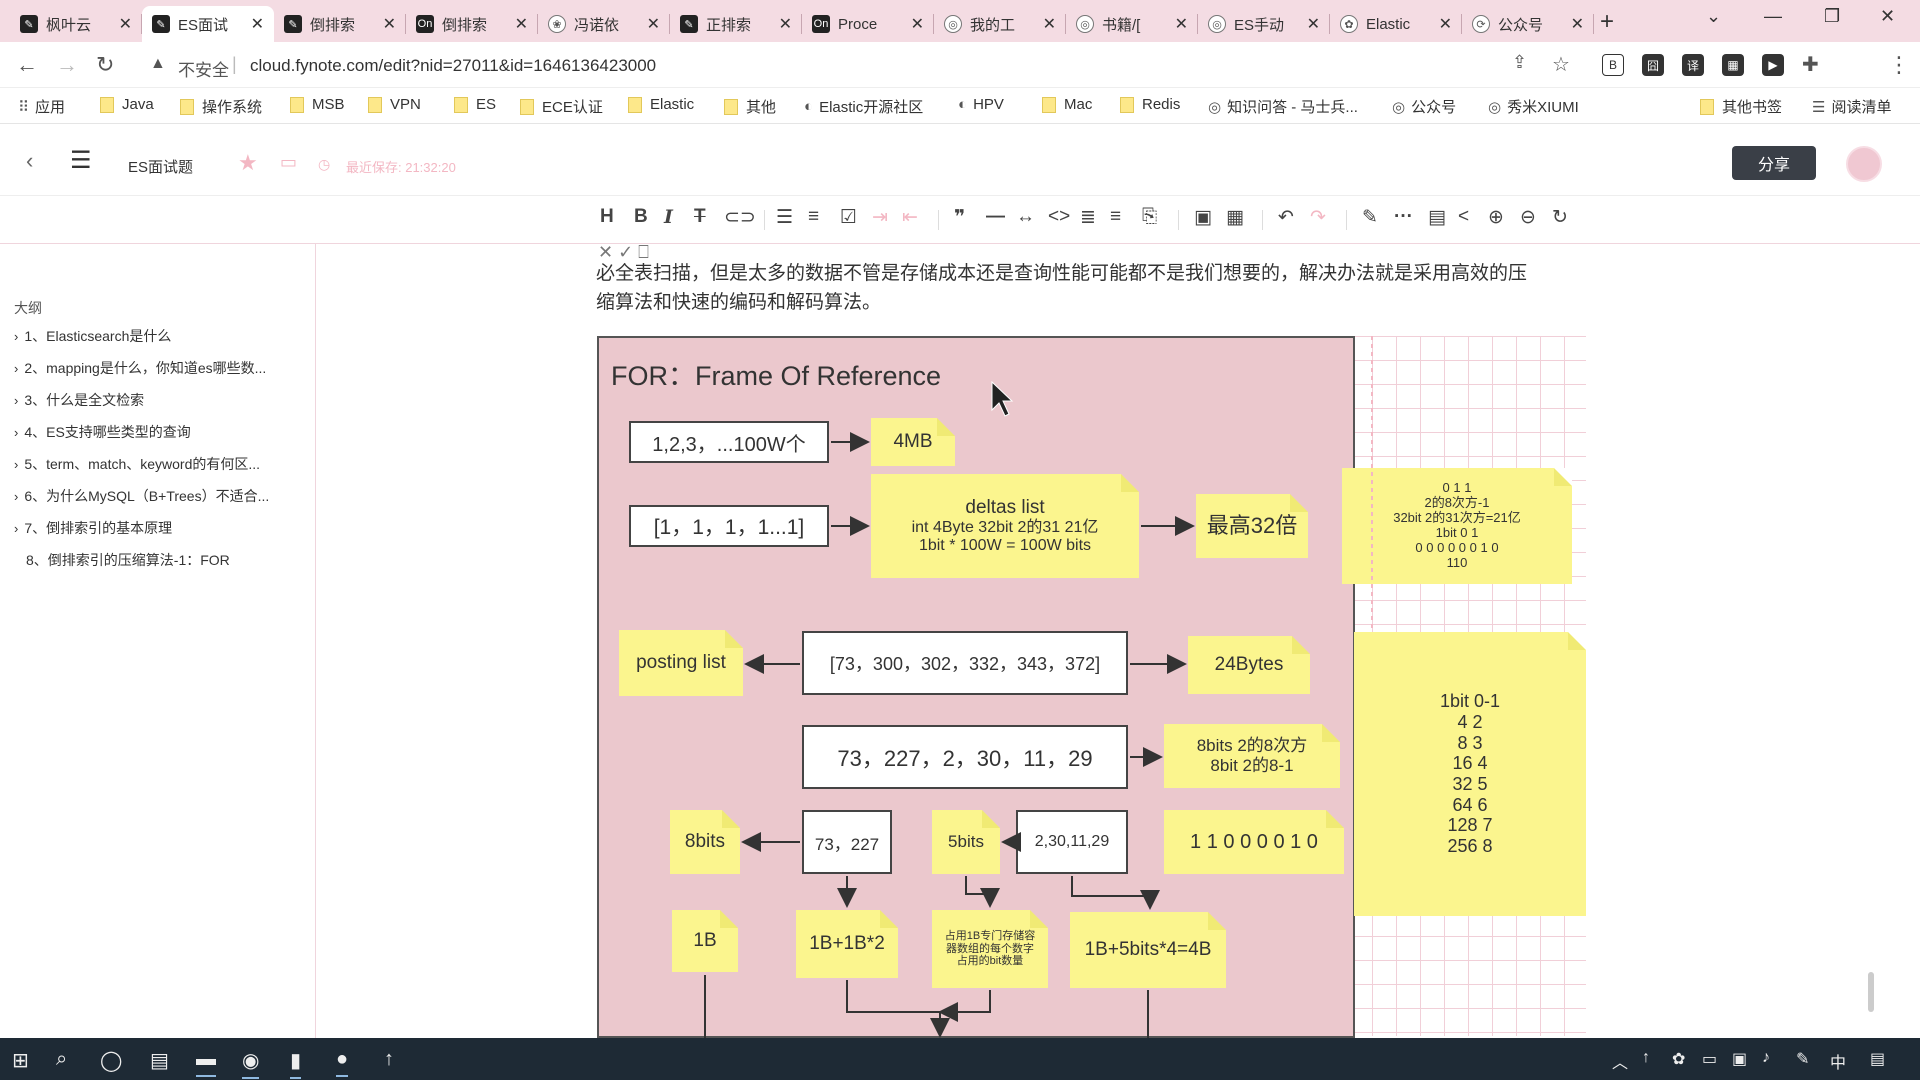 The image size is (1920, 1080). What do you see at coordinates (1264, 24) in the screenshot?
I see `browser-tab: ◎ ES手动 ✕` at bounding box center [1264, 24].